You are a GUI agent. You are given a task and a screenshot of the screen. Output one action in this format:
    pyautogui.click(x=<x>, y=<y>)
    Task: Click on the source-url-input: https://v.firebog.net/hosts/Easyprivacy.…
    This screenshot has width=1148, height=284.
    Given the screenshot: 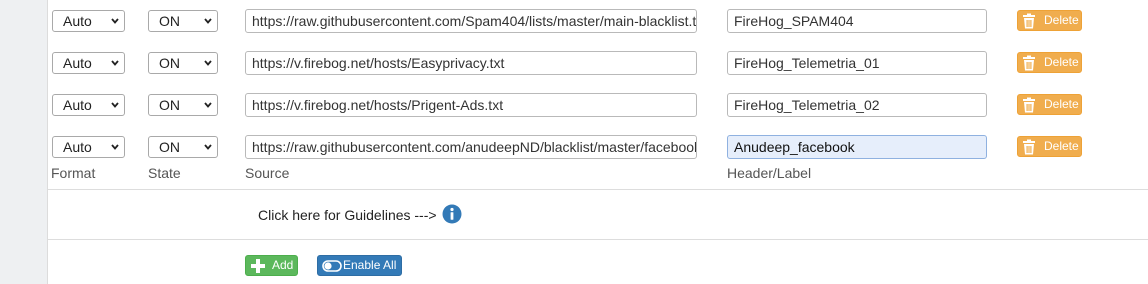 What is the action you would take?
    pyautogui.click(x=471, y=63)
    